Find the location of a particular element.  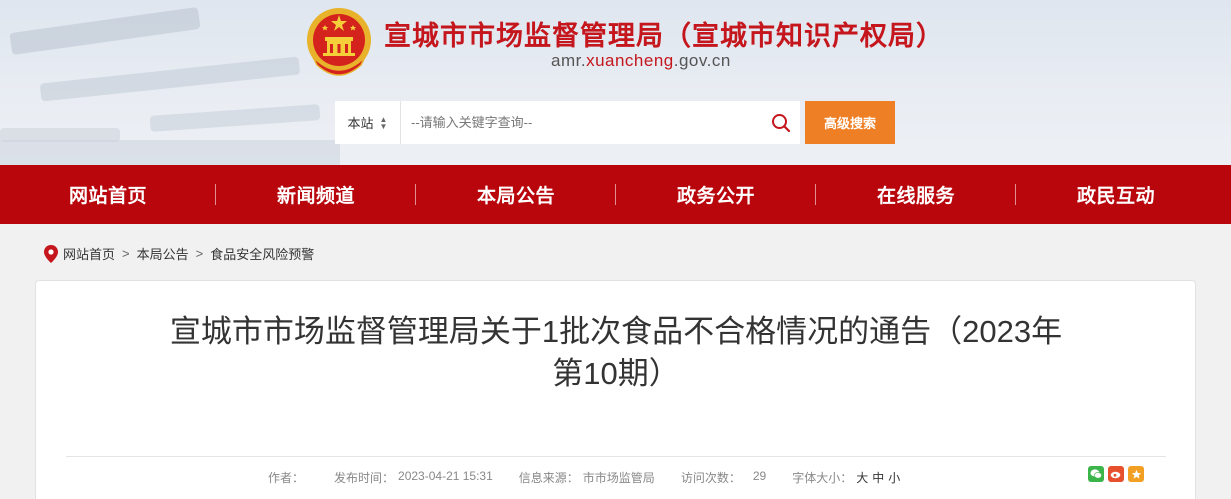

source-value: 市市场监管局 is located at coordinates (618, 478).